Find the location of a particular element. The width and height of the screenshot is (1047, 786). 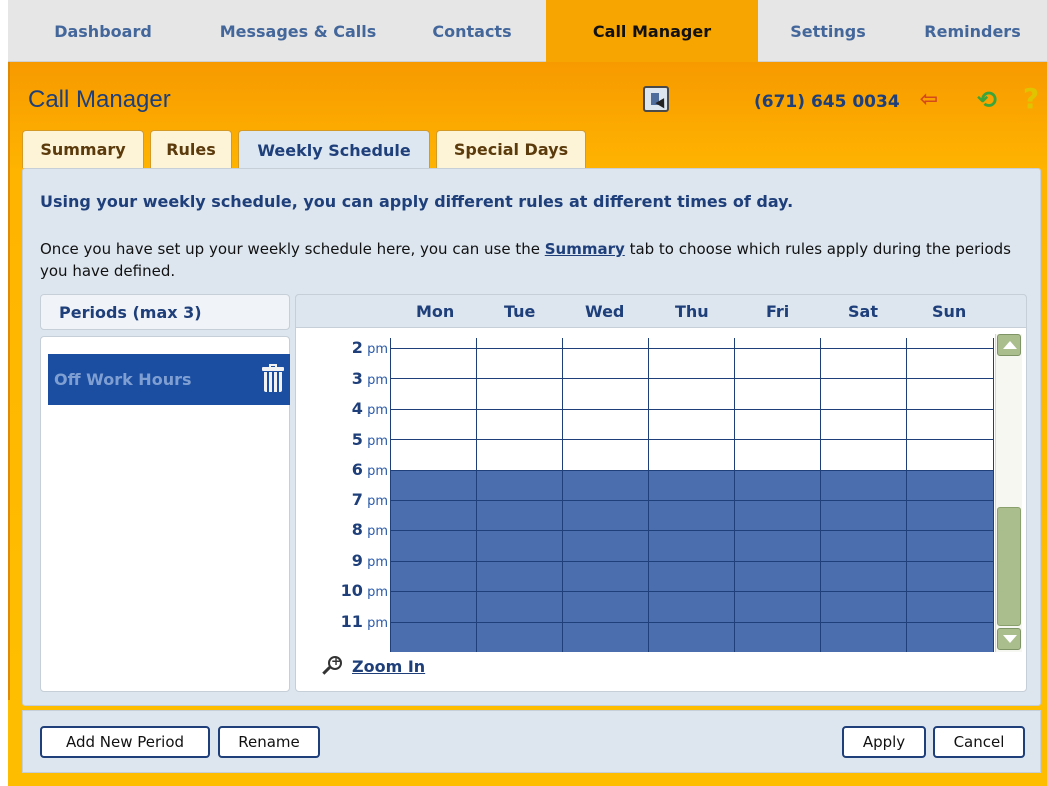

hour-label: 2 pm is located at coordinates (369, 347).